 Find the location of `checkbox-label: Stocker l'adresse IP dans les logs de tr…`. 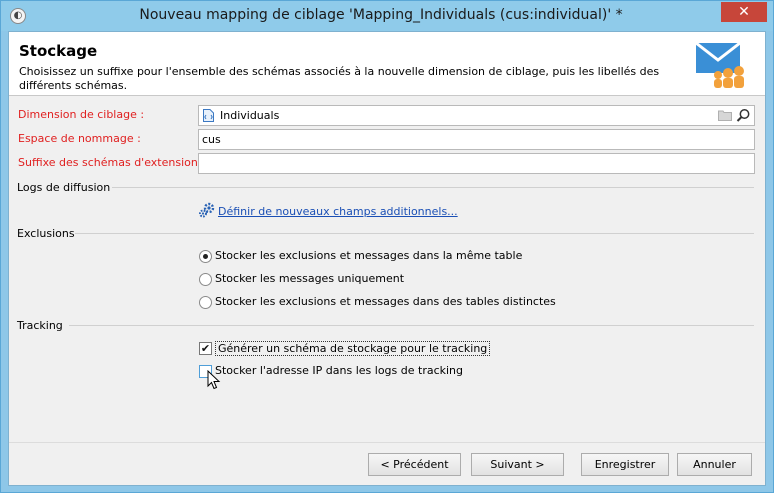

checkbox-label: Stocker l'adresse IP dans les logs de tr… is located at coordinates (339, 370).